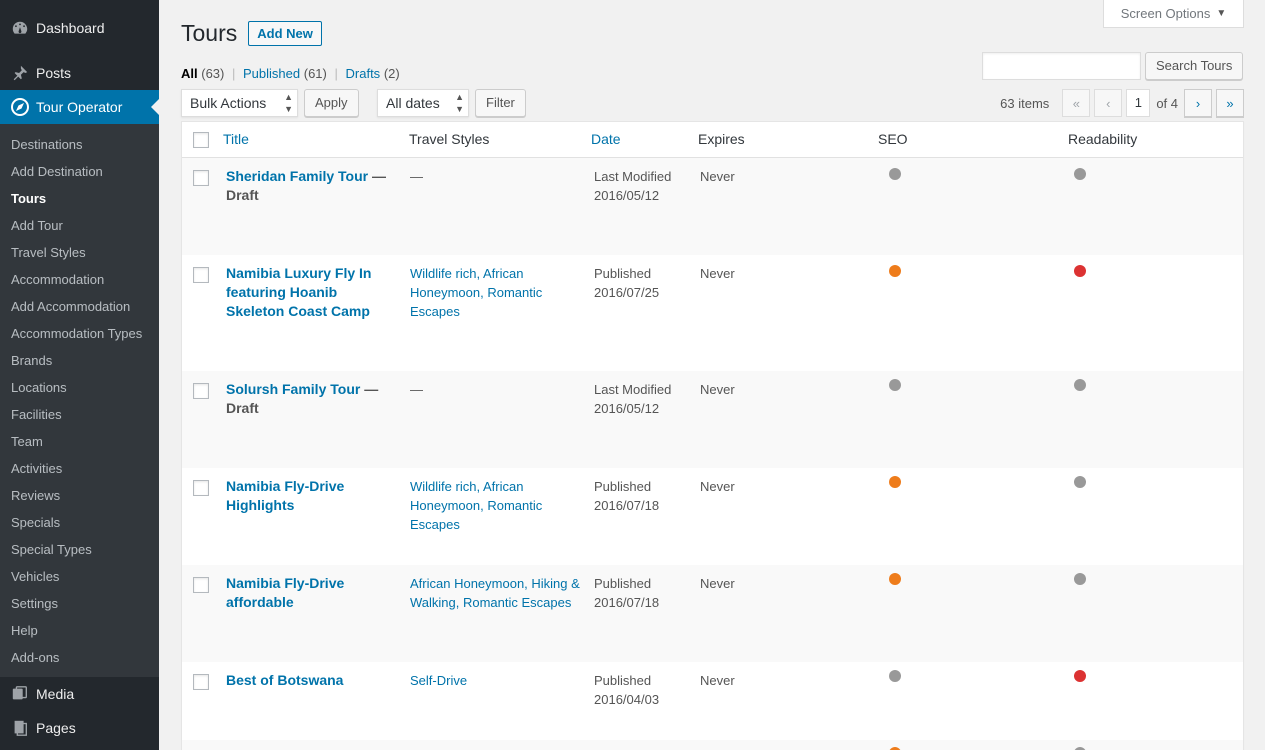 The width and height of the screenshot is (1265, 750). I want to click on row-title: Namibia Fly-Drive Highlights, so click(308, 496).